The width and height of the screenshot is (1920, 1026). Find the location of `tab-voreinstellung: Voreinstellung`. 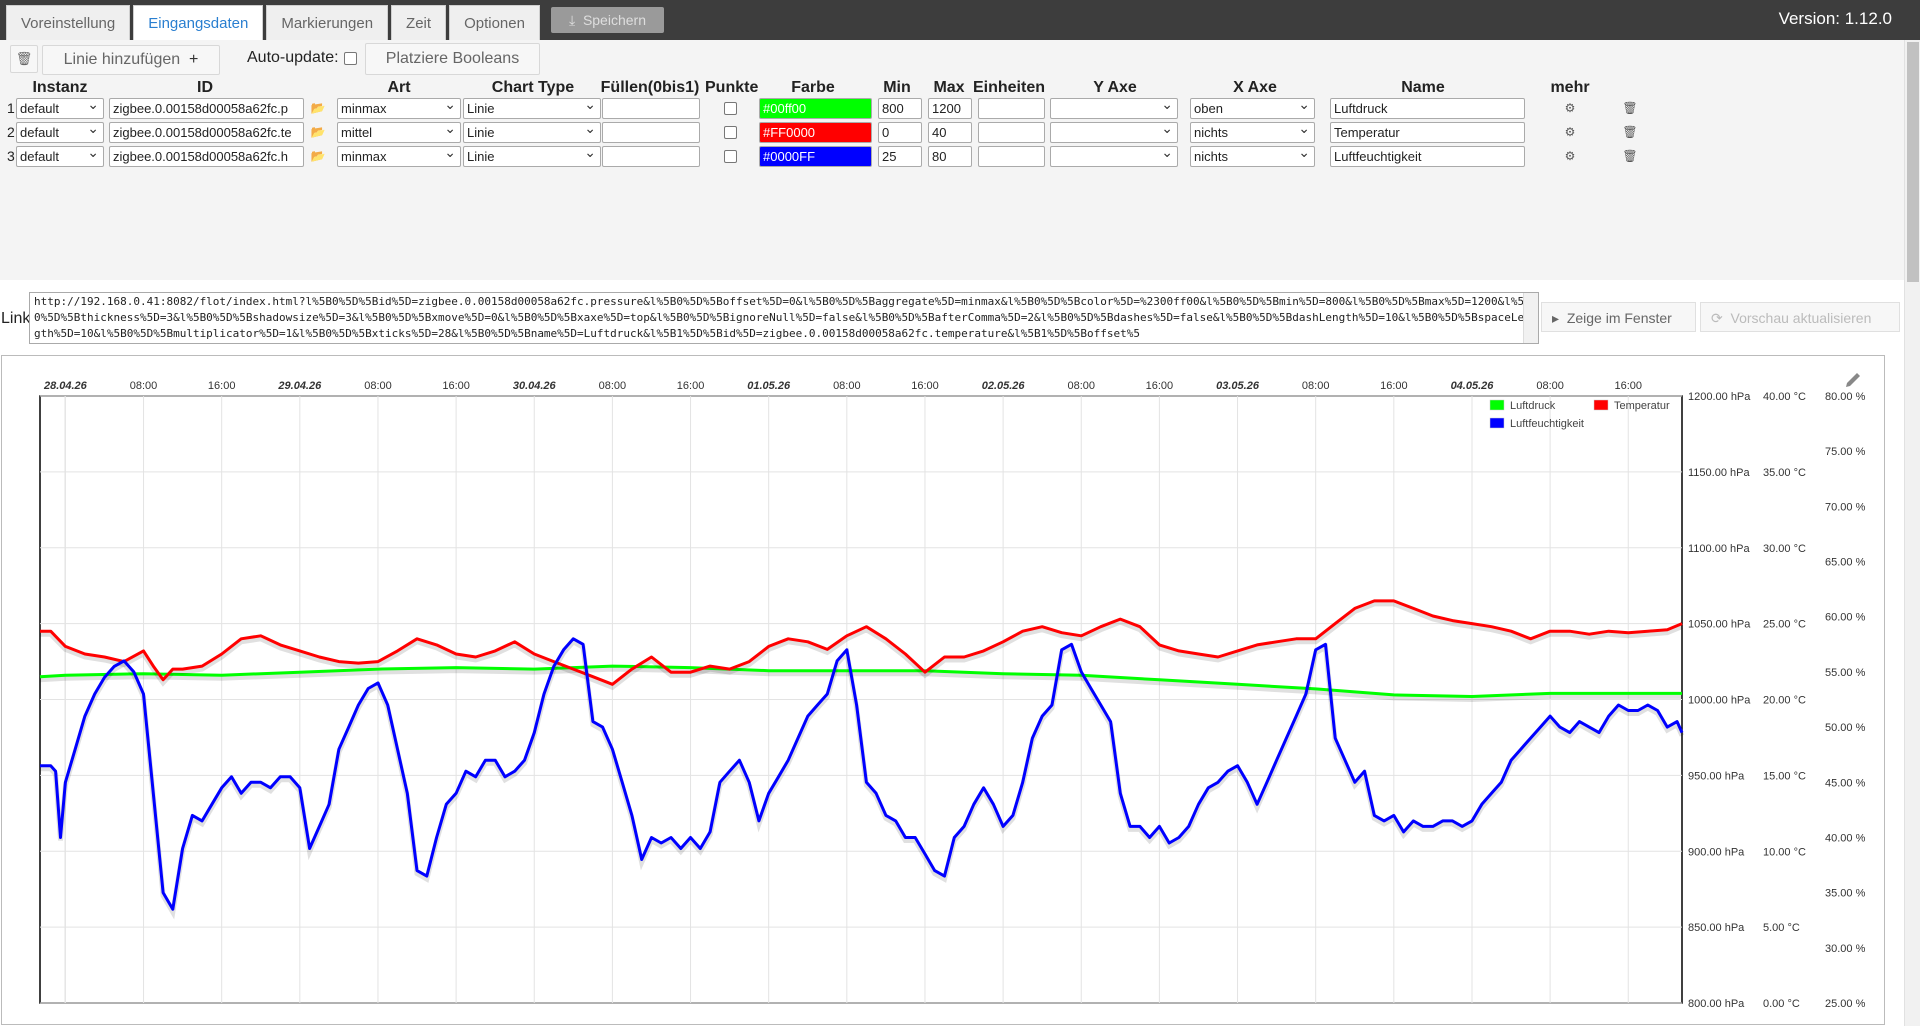

tab-voreinstellung: Voreinstellung is located at coordinates (68, 22).